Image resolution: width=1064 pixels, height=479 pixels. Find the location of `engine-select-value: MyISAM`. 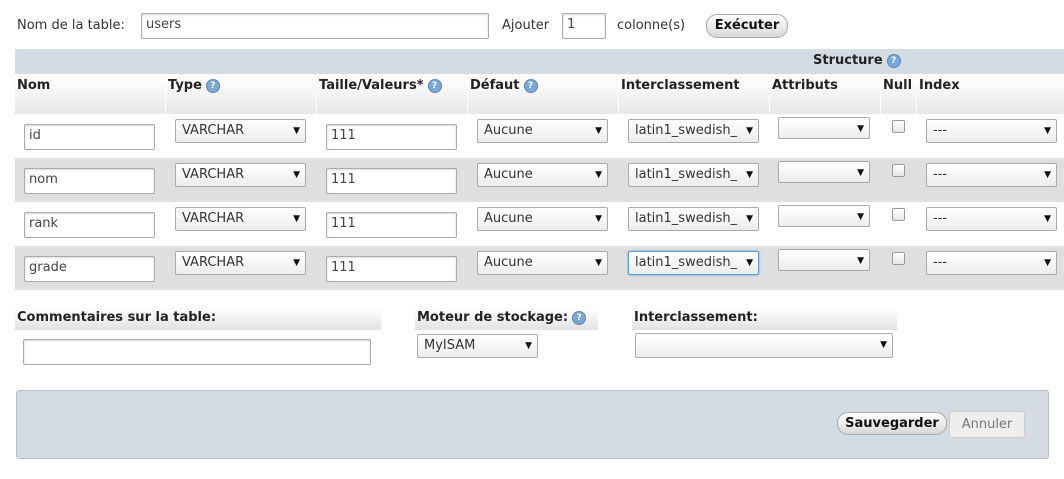

engine-select-value: MyISAM is located at coordinates (450, 345).